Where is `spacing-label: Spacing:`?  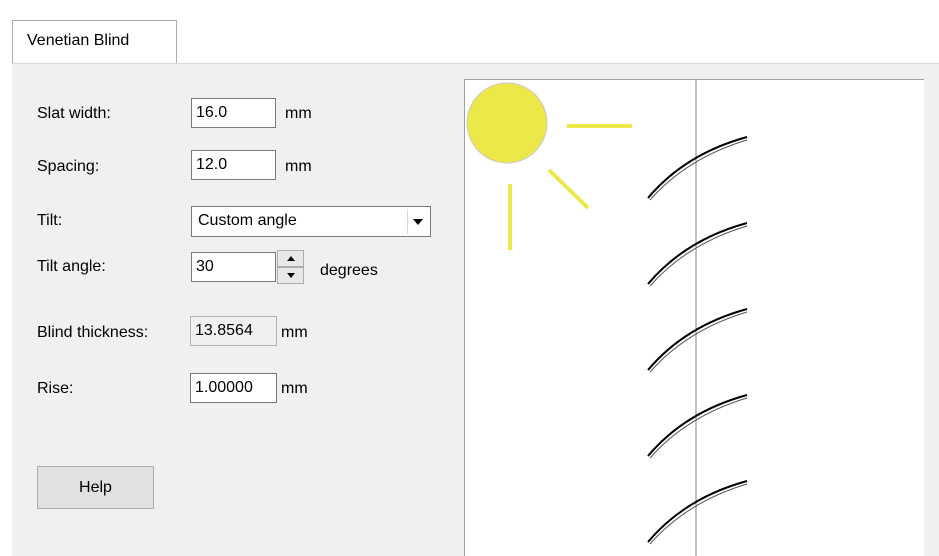
spacing-label: Spacing: is located at coordinates (68, 166).